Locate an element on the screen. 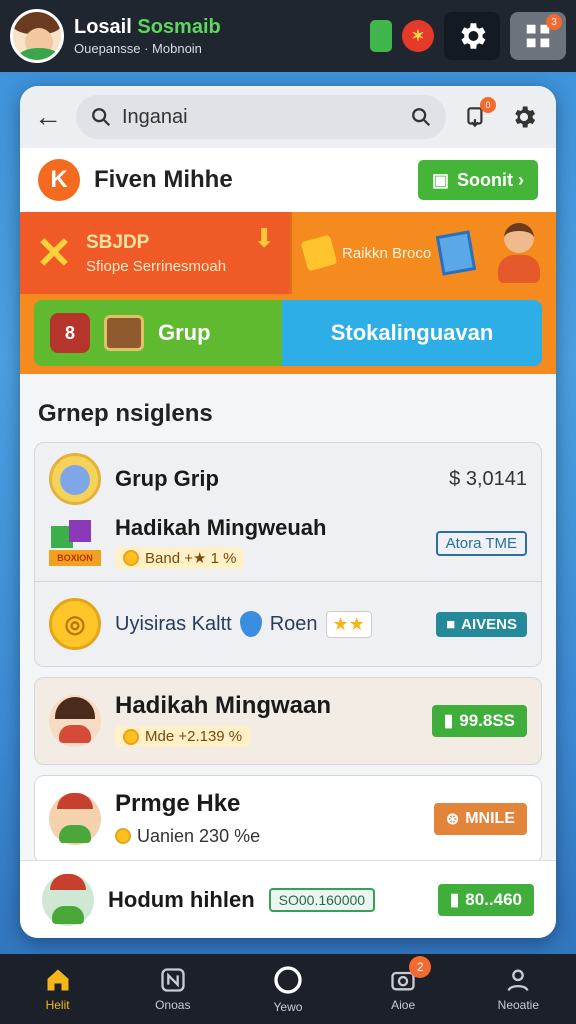 This screenshot has width=576, height=1024. app-title: Losail Sosmaib is located at coordinates (147, 27).